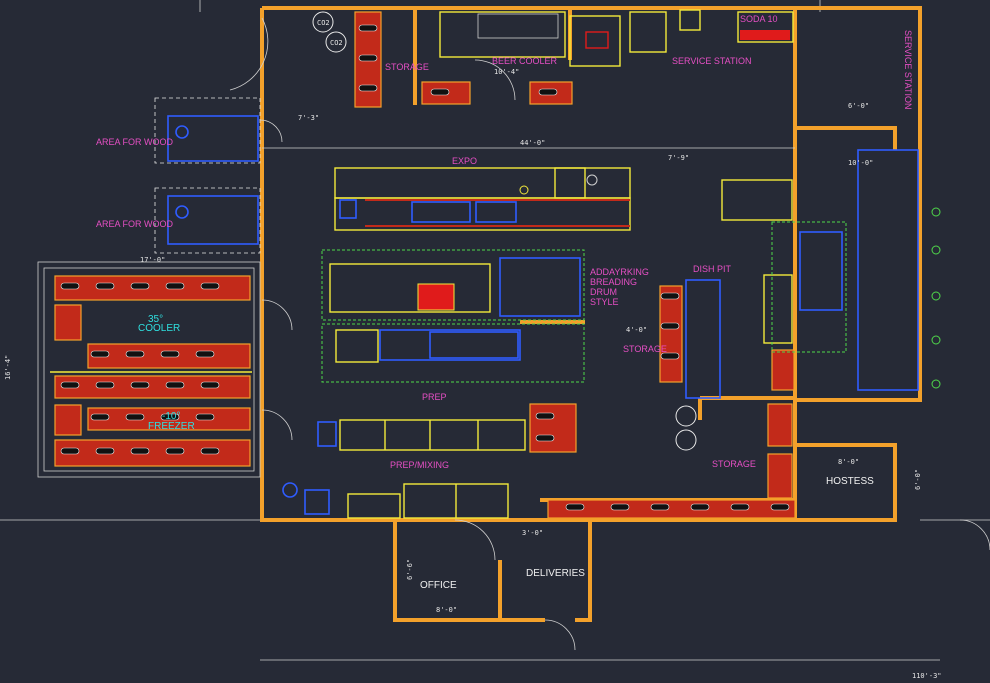 The height and width of the screenshot is (683, 990). What do you see at coordinates (532, 533) in the screenshot?
I see `dim-3ft: 3'-0"` at bounding box center [532, 533].